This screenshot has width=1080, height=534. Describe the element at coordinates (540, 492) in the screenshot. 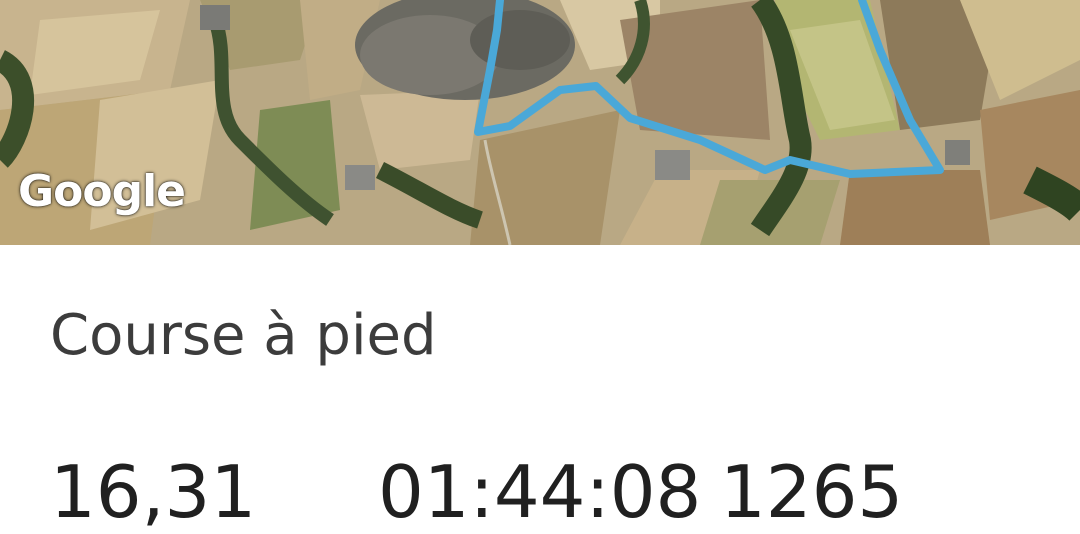

I see `duration-value: 01:44:08` at that location.